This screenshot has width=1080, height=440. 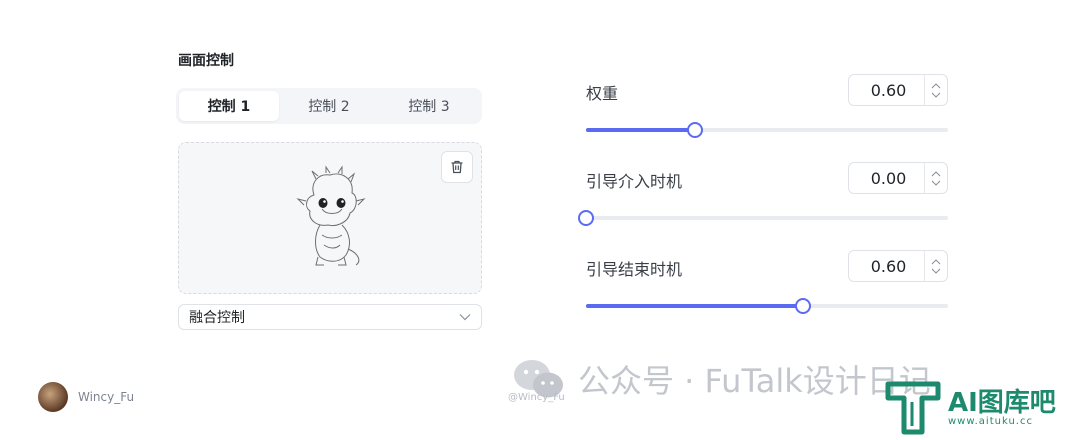 I want to click on trash-icon, so click(x=457, y=167).